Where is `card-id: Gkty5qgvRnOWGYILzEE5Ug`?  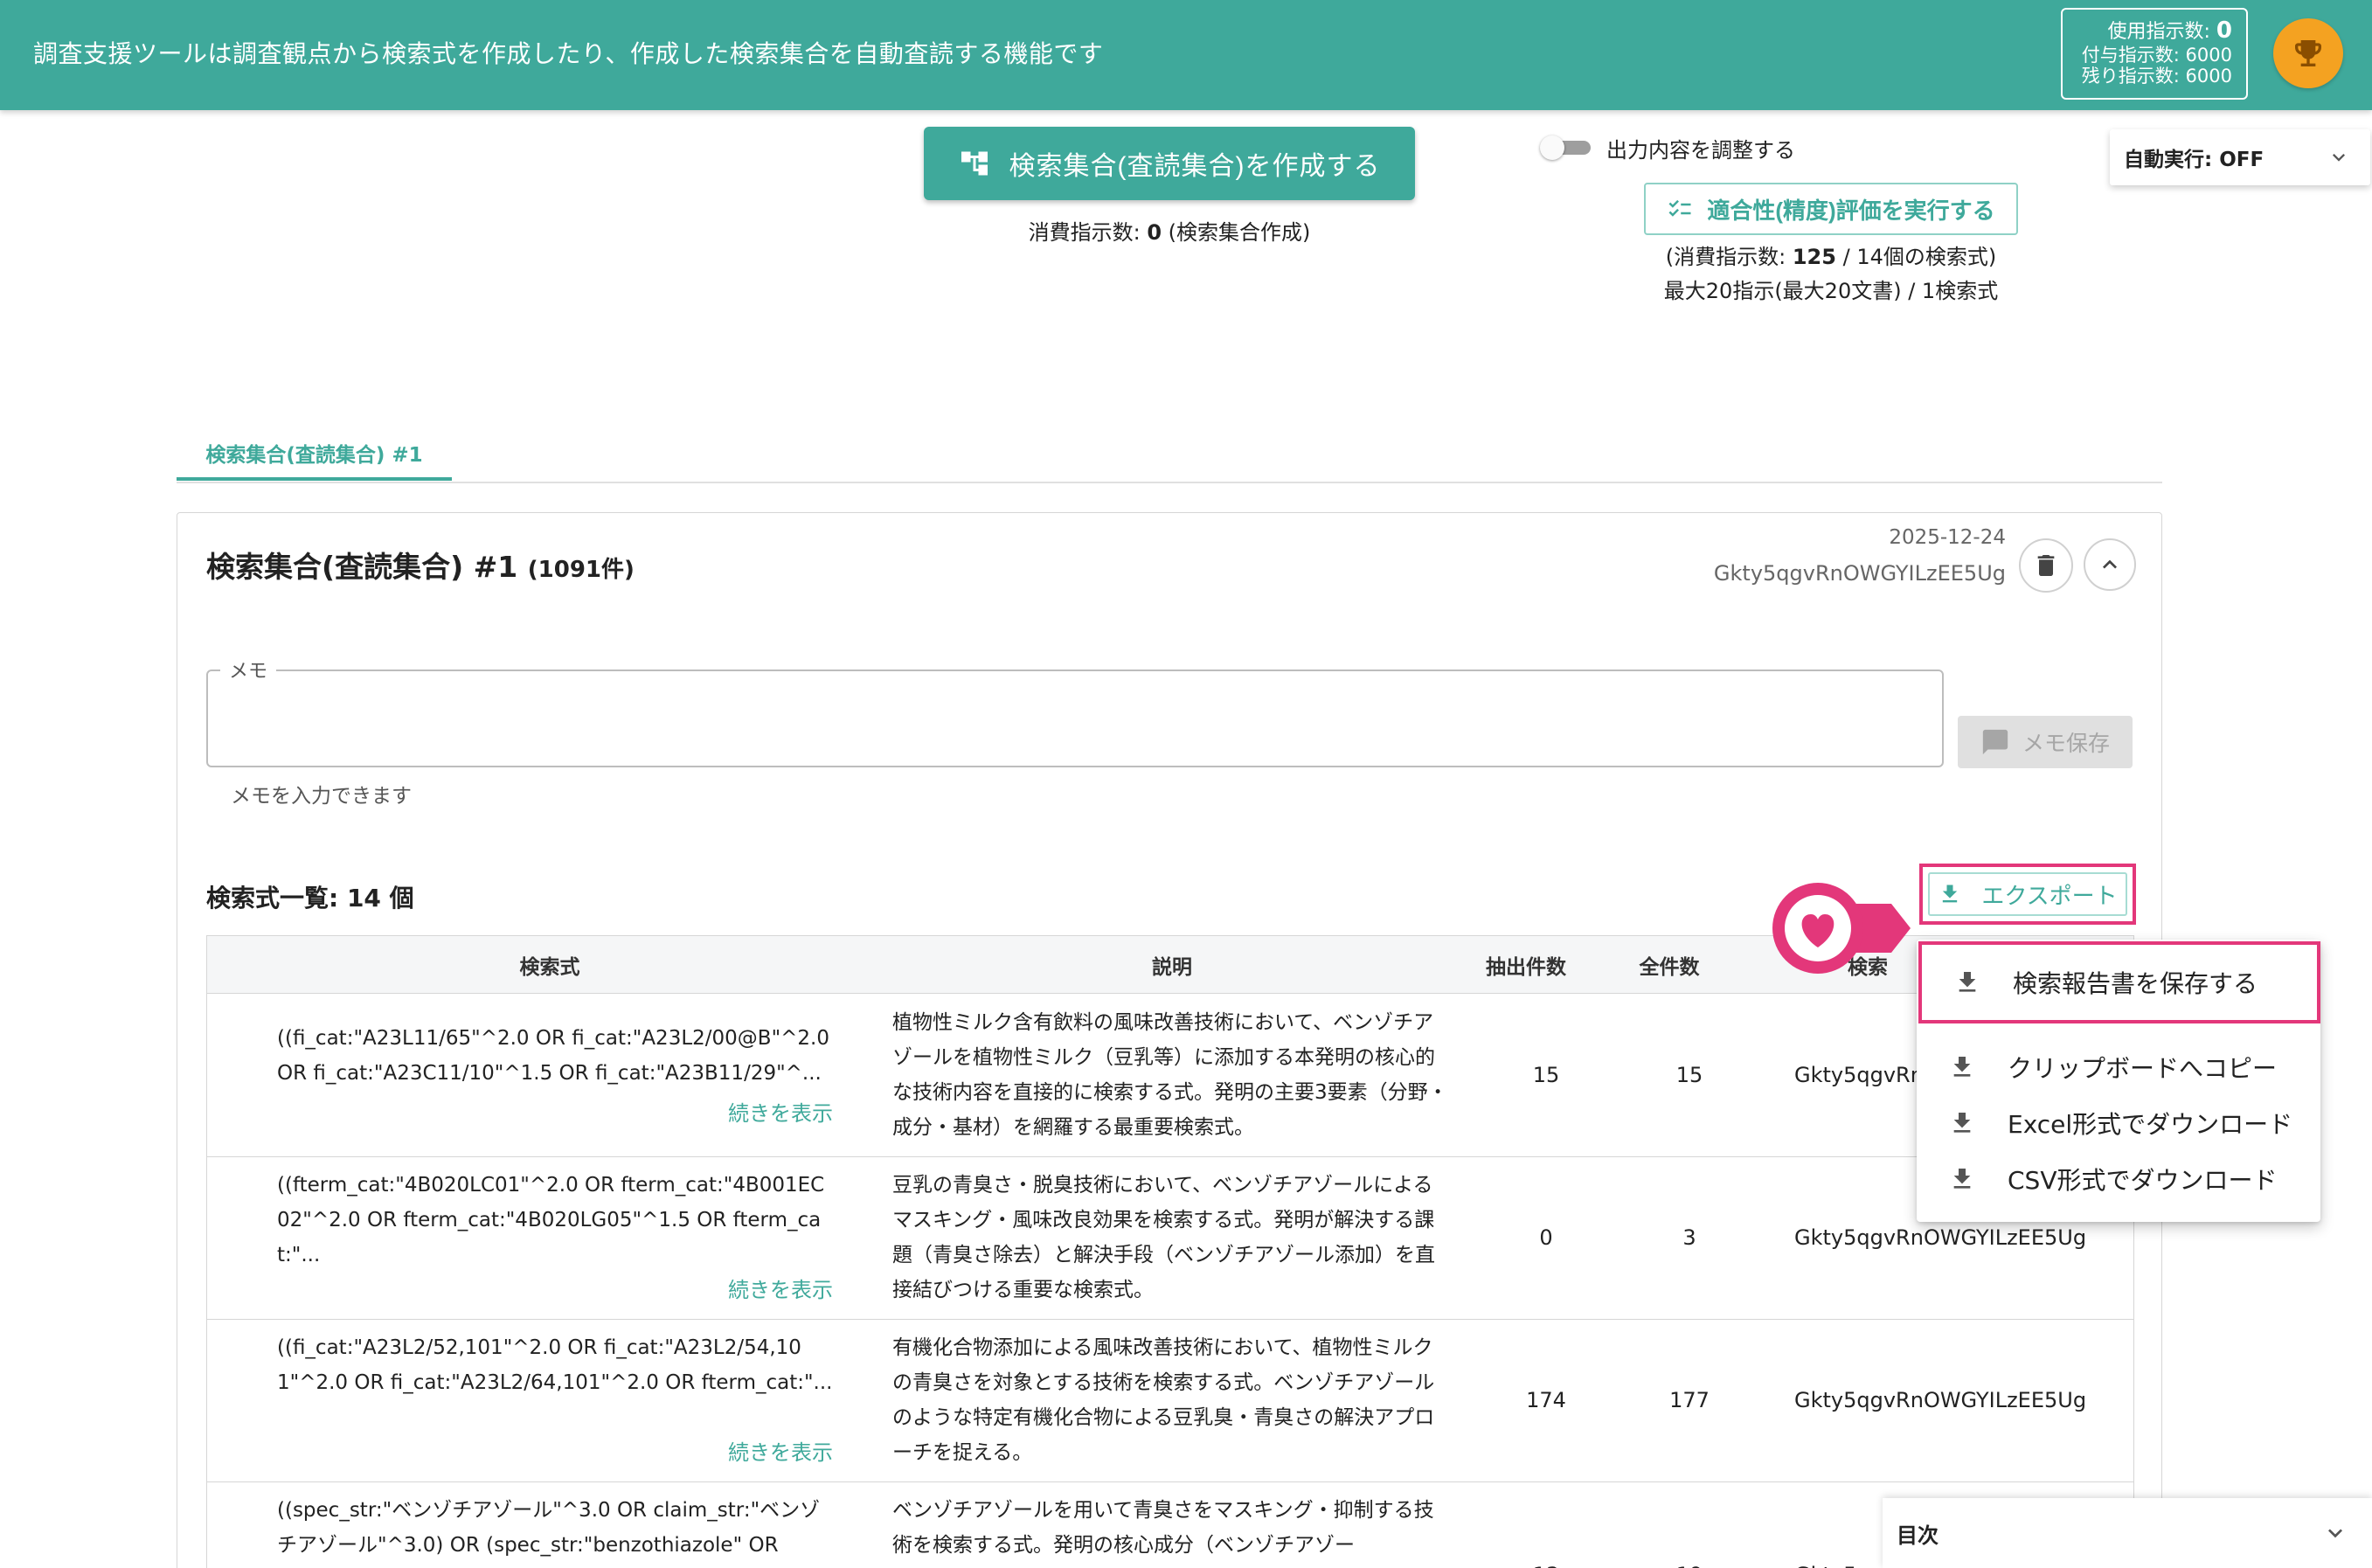 card-id: Gkty5qgvRnOWGYILzEE5Ug is located at coordinates (1860, 574).